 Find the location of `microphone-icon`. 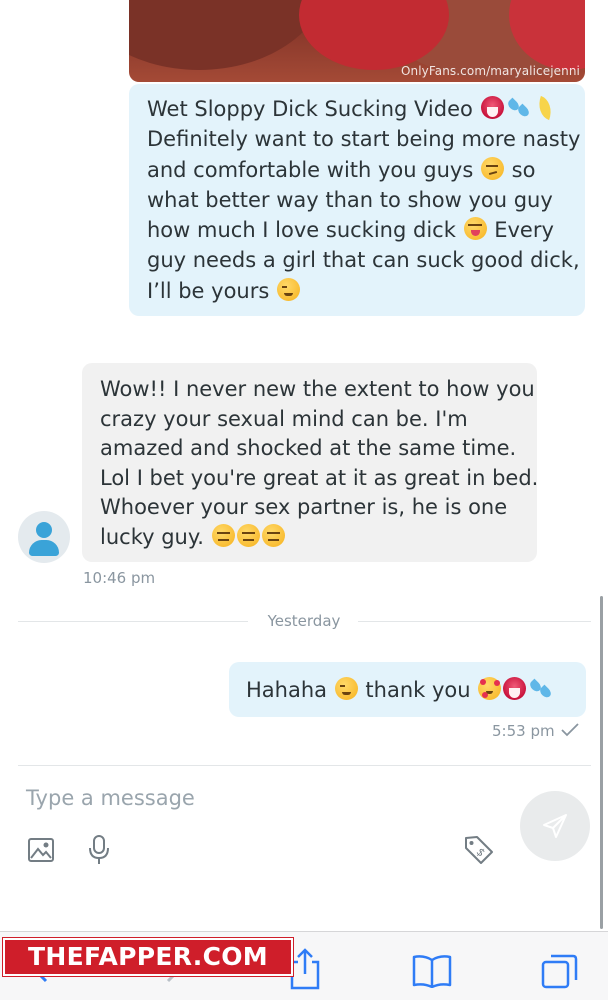

microphone-icon is located at coordinates (99, 850).